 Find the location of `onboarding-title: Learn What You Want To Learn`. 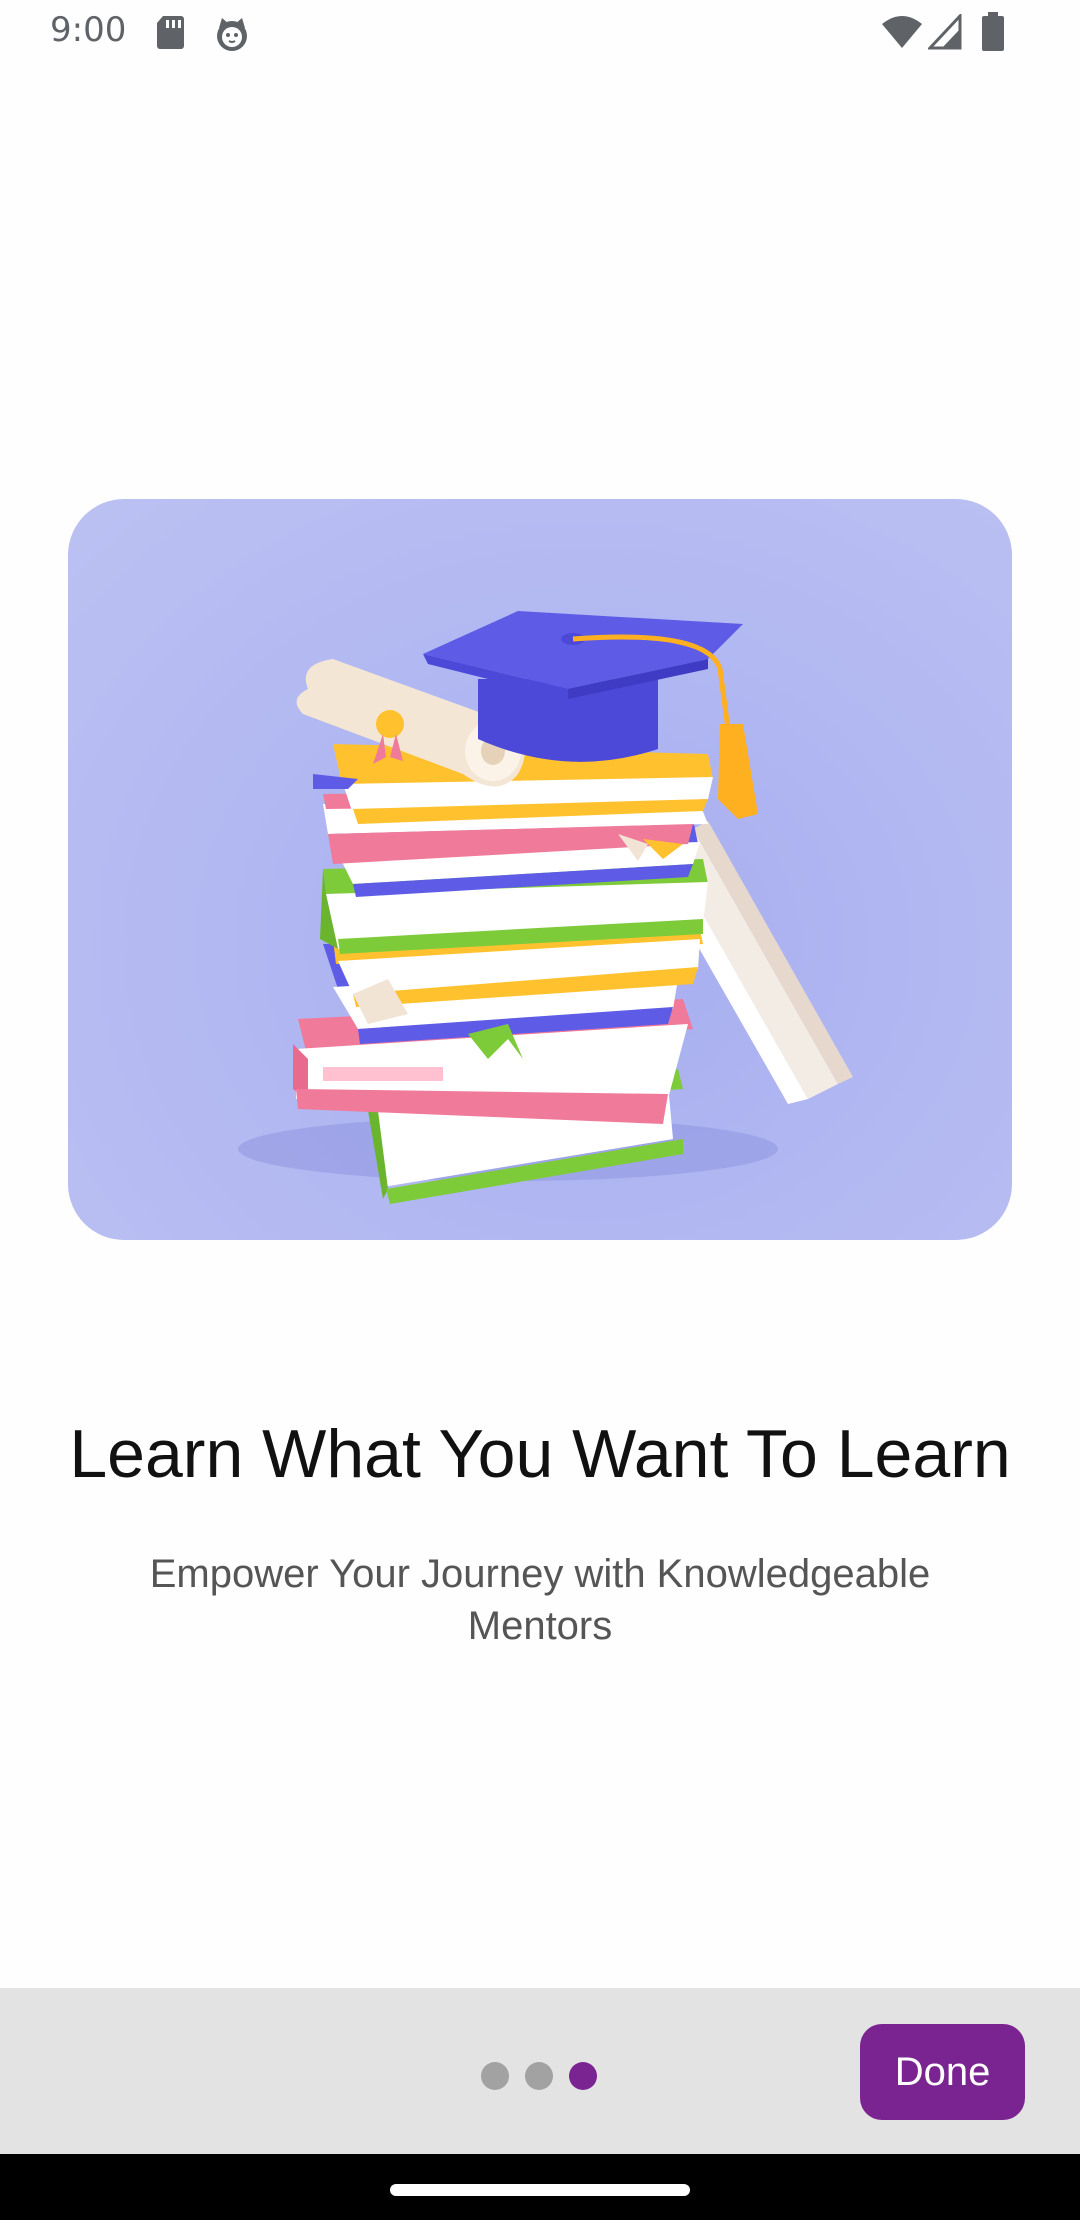

onboarding-title: Learn What You Want To Learn is located at coordinates (540, 1454).